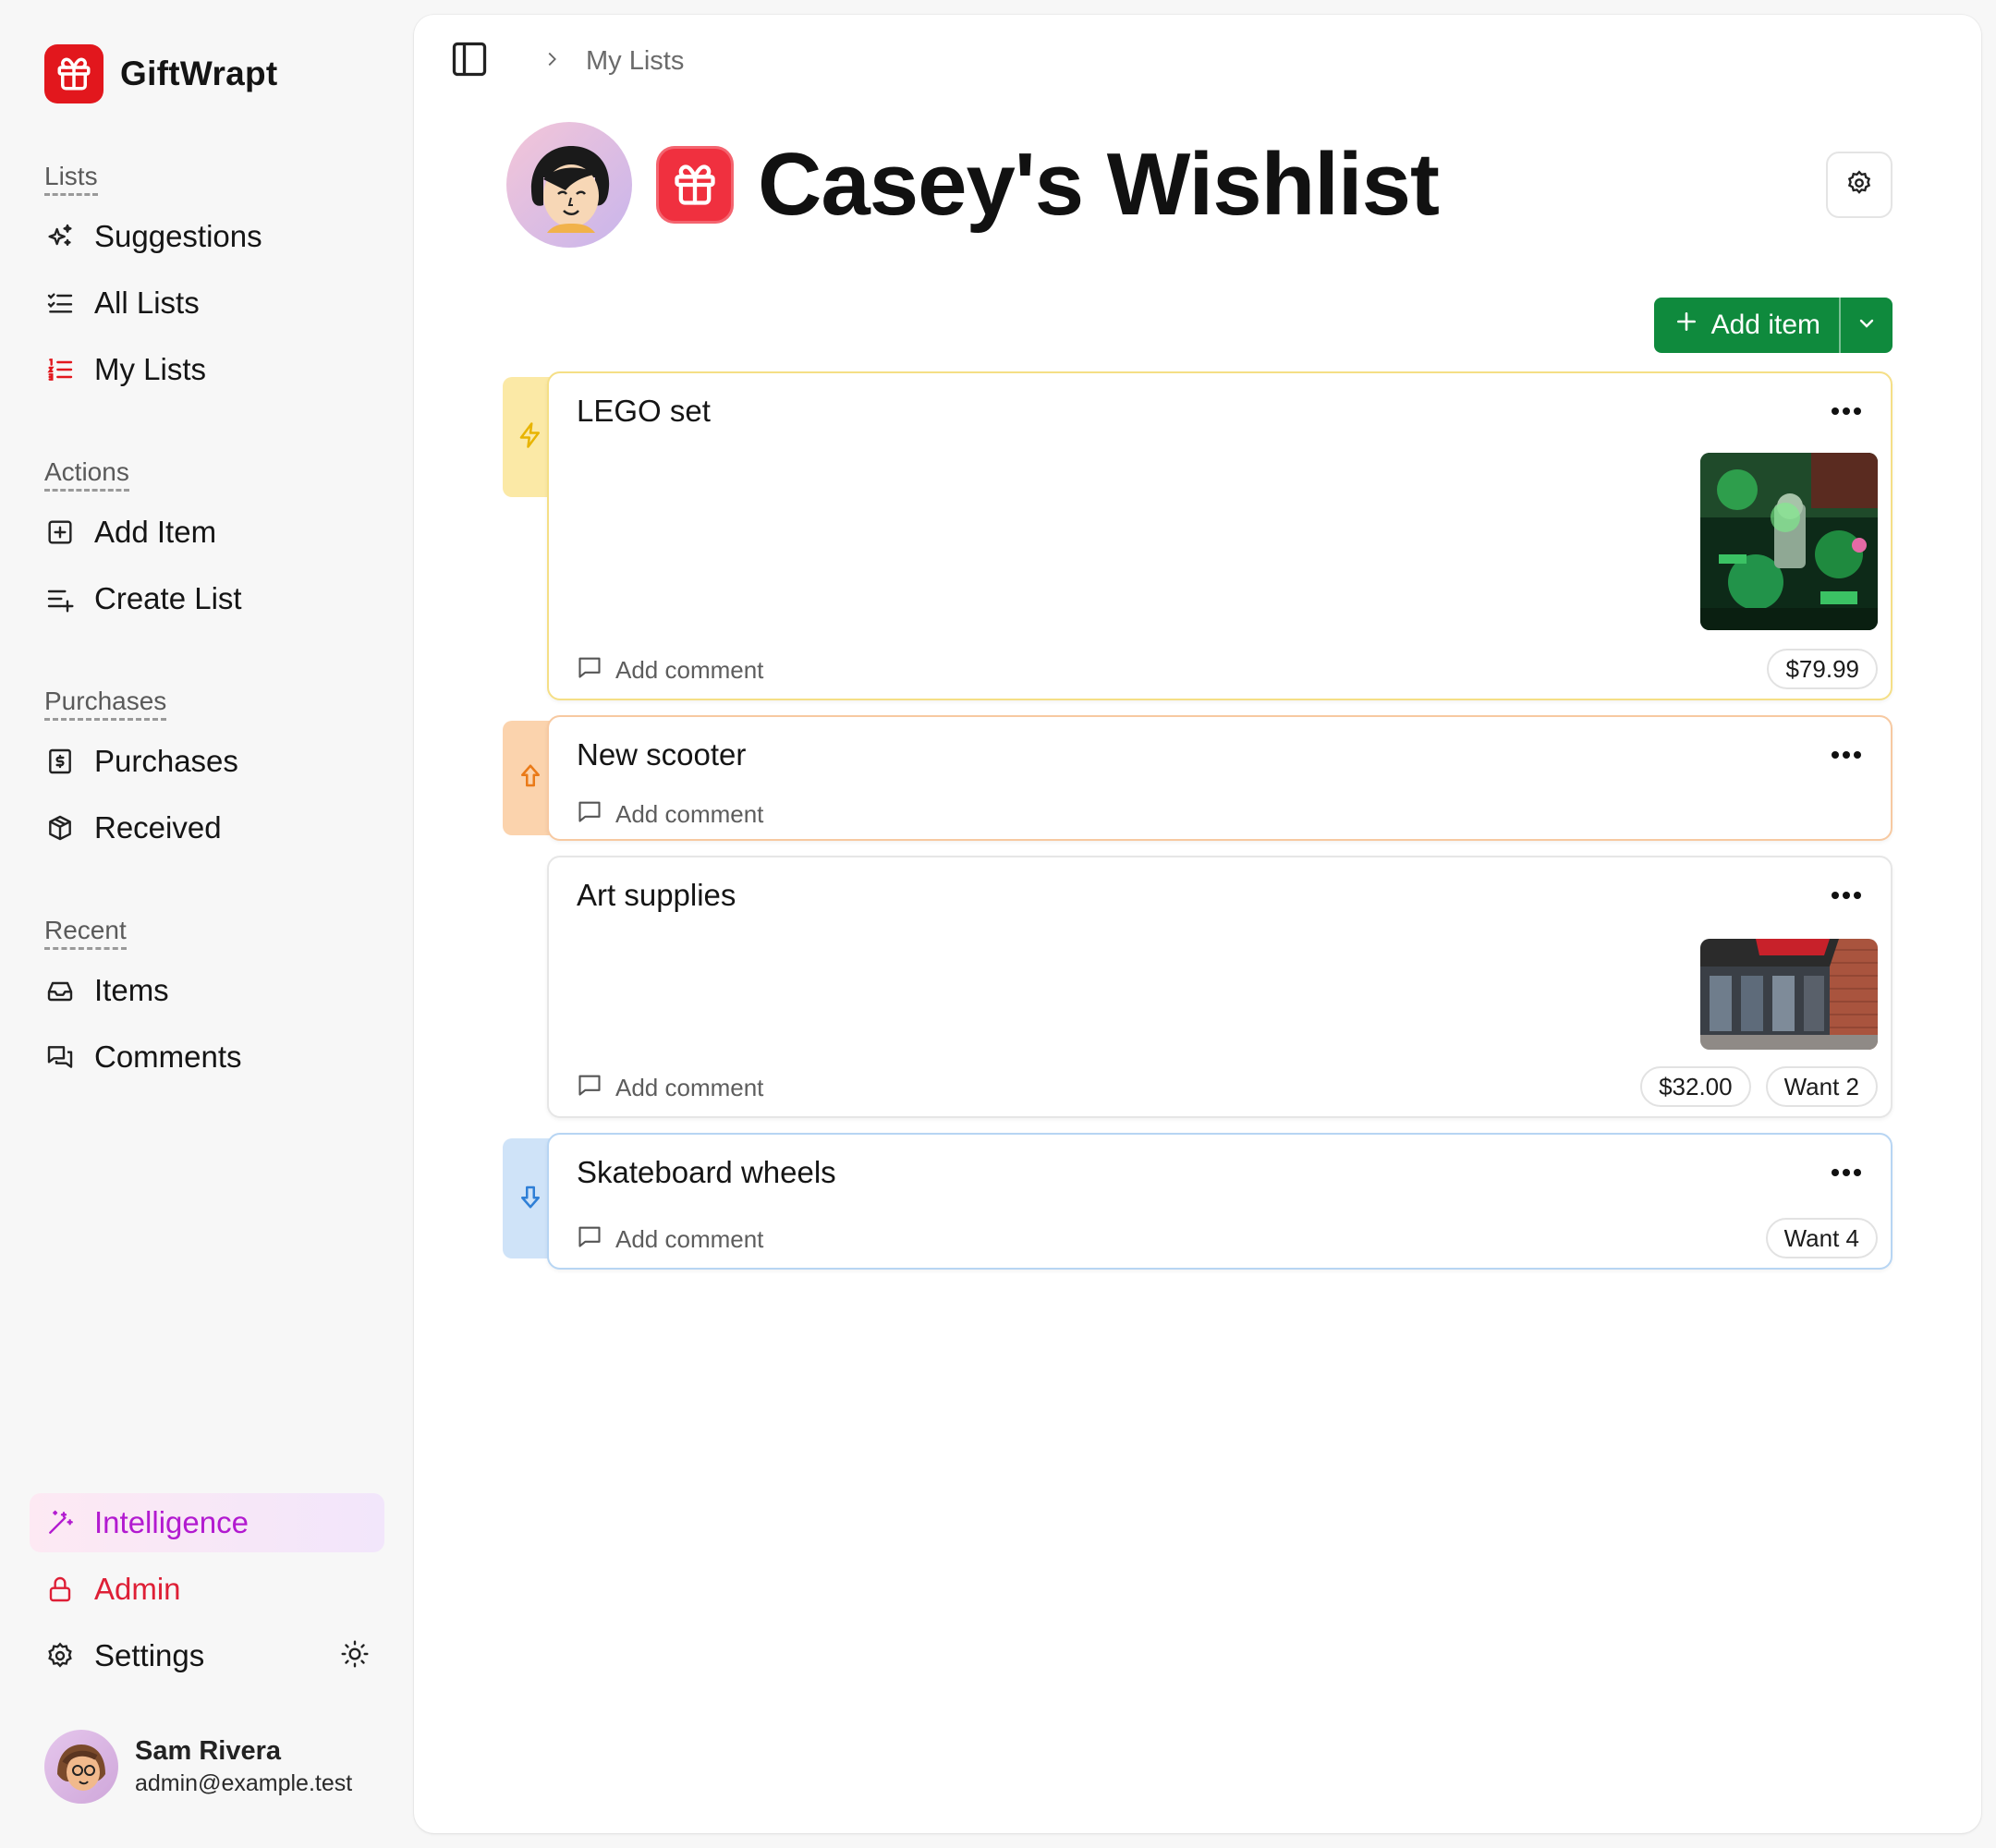 The image size is (1996, 1848). Describe the element at coordinates (155, 532) in the screenshot. I see `sidebar-item-label: Add Item` at that location.